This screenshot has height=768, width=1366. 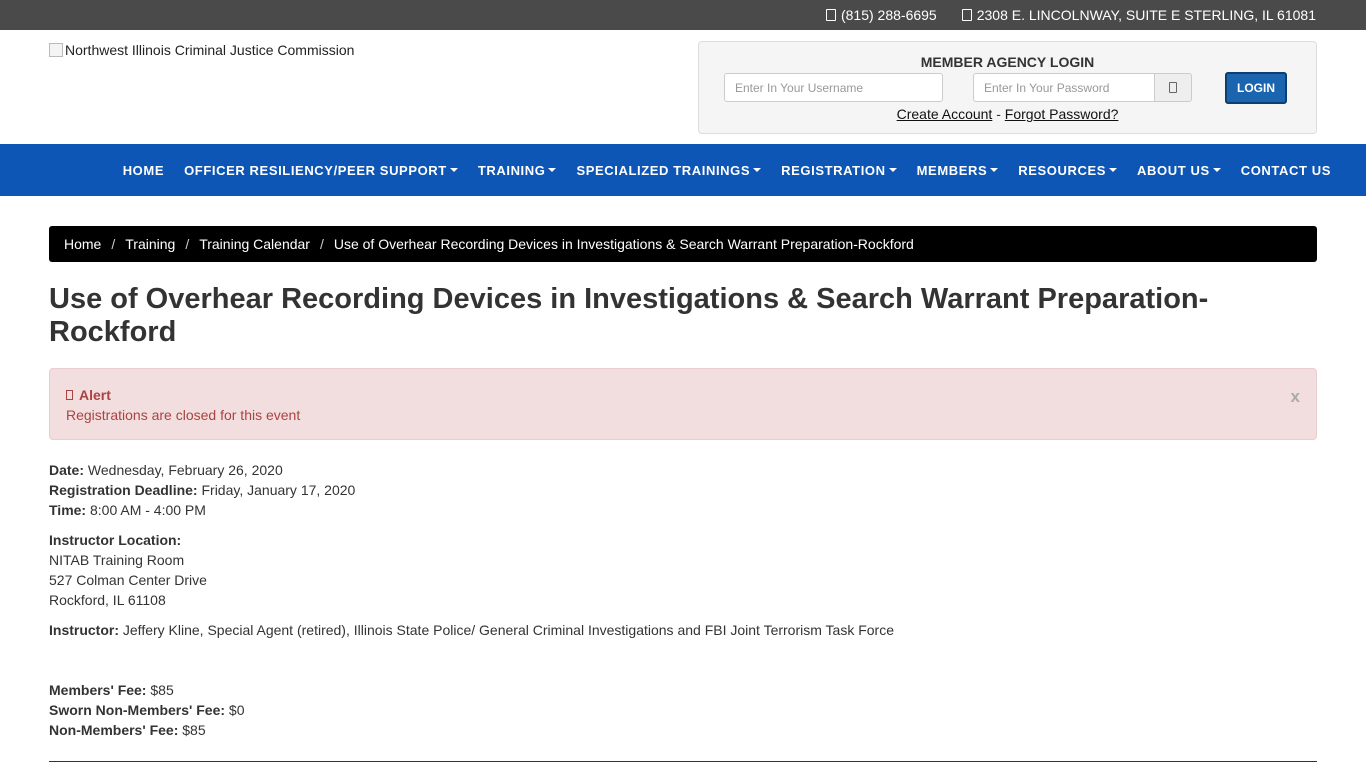 What do you see at coordinates (1256, 88) in the screenshot?
I see `login-button: LOGIN` at bounding box center [1256, 88].